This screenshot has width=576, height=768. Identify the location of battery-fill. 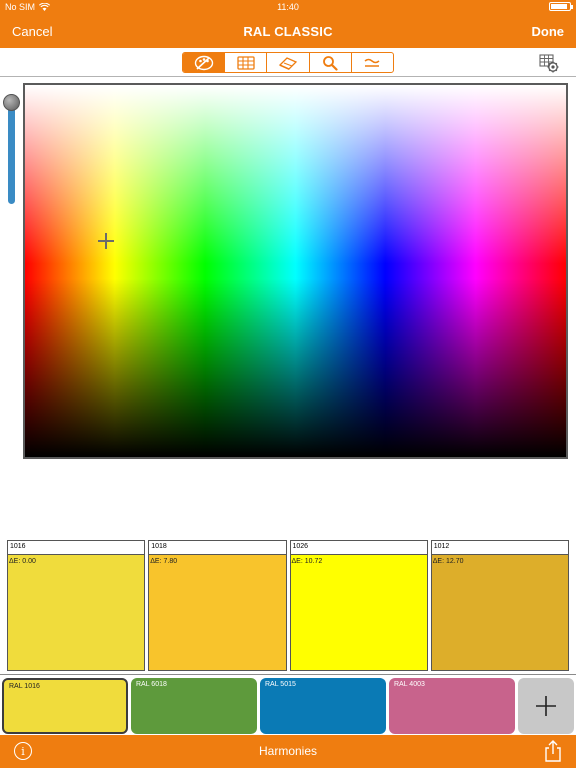
(559, 6).